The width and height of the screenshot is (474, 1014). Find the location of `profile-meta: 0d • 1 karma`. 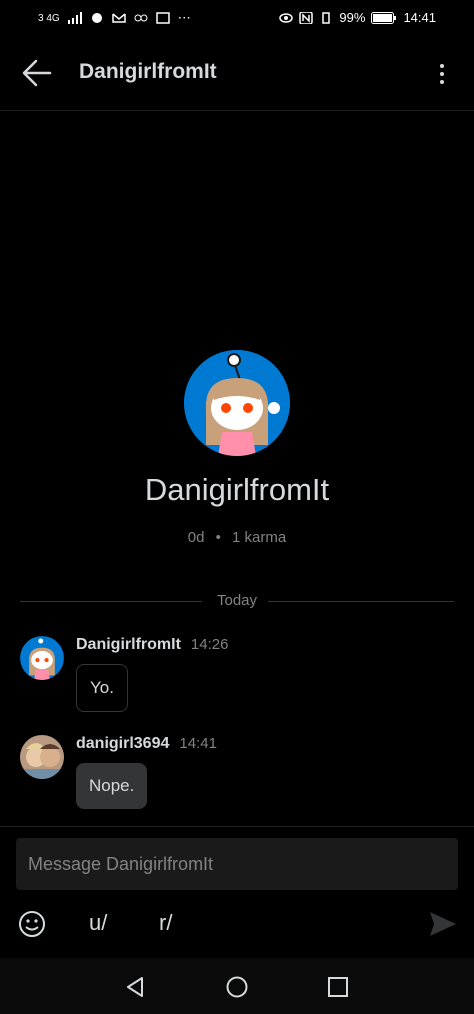

profile-meta: 0d • 1 karma is located at coordinates (237, 537).